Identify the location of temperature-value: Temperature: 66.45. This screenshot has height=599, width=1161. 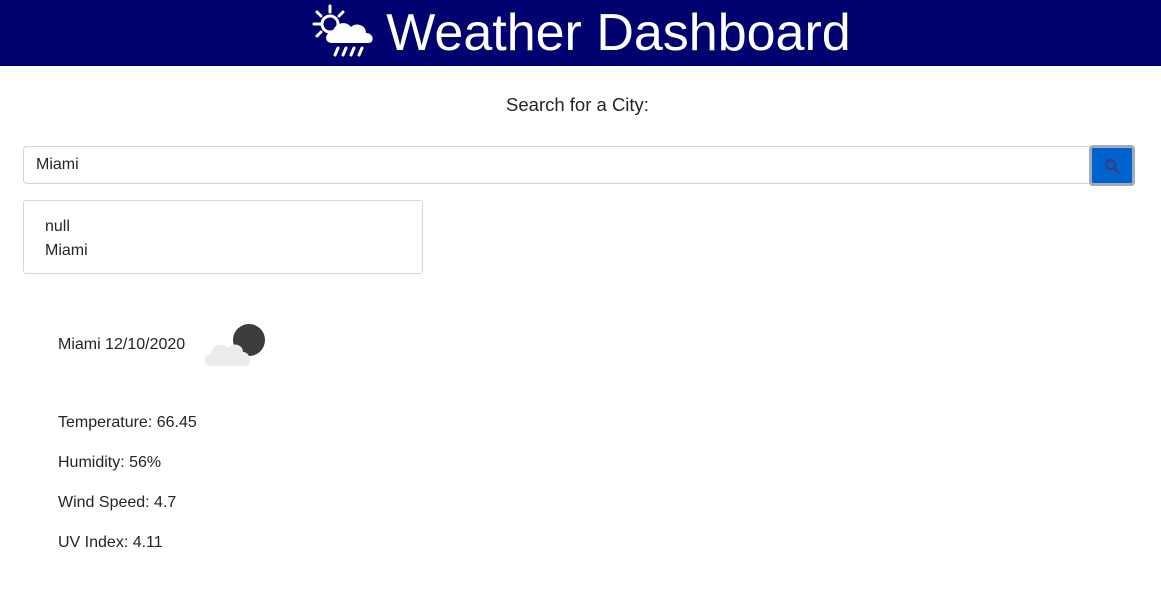
(127, 422).